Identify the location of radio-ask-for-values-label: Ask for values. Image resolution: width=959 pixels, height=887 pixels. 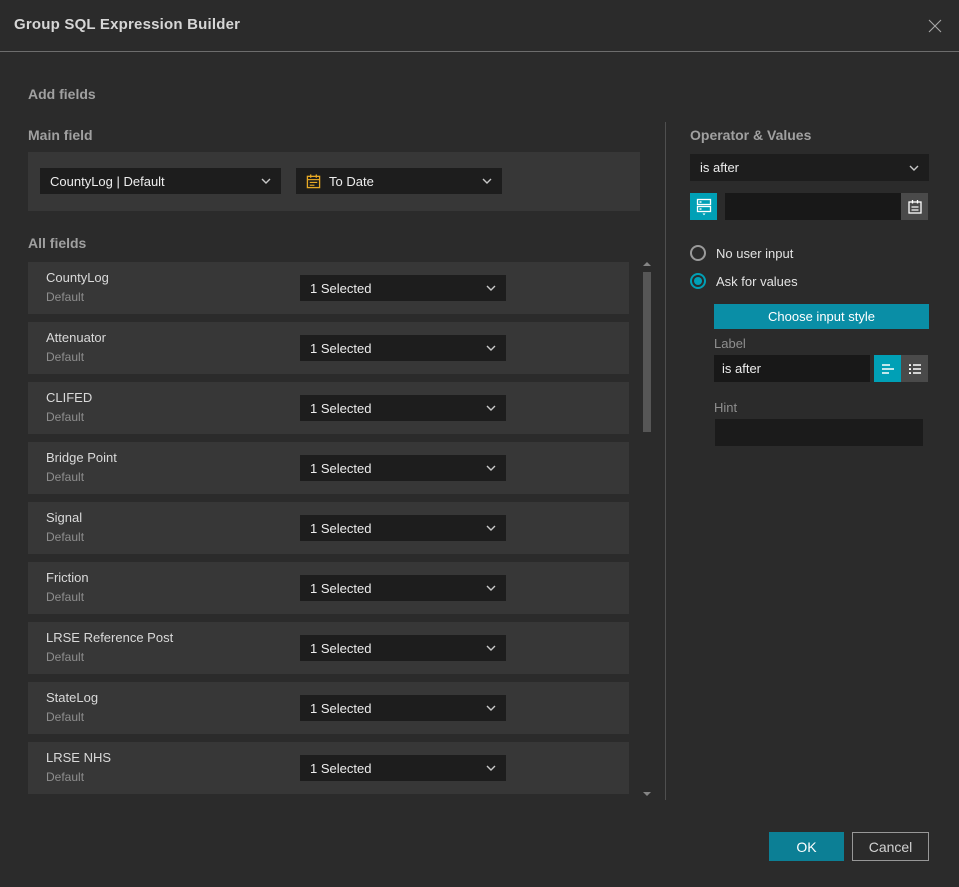
(757, 281).